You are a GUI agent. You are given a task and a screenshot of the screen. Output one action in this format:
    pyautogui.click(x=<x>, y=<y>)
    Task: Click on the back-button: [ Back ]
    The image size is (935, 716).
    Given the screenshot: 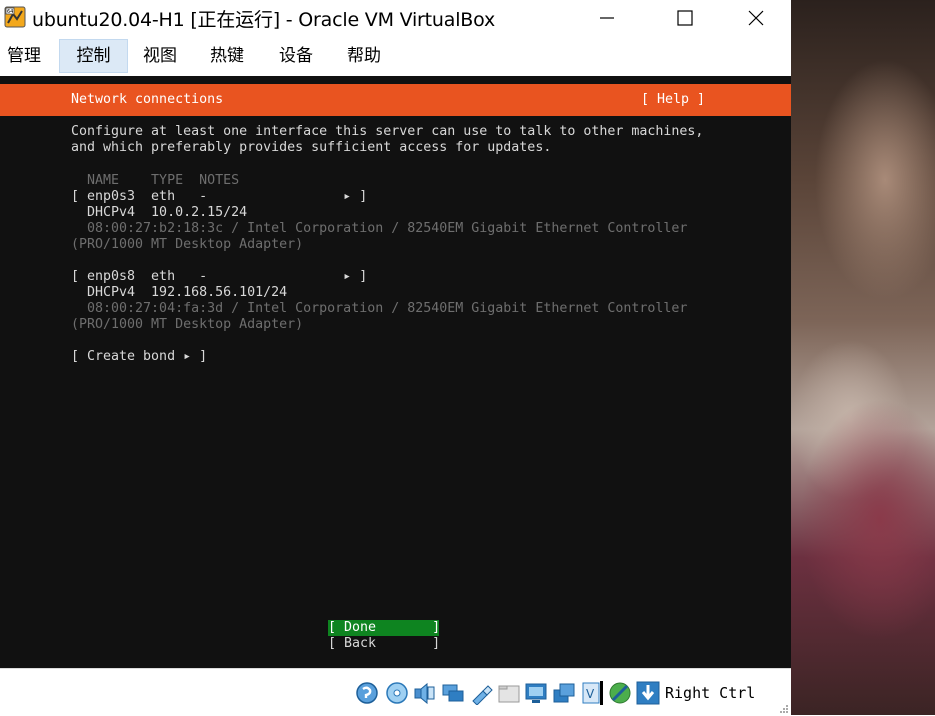 What is the action you would take?
    pyautogui.click(x=384, y=644)
    